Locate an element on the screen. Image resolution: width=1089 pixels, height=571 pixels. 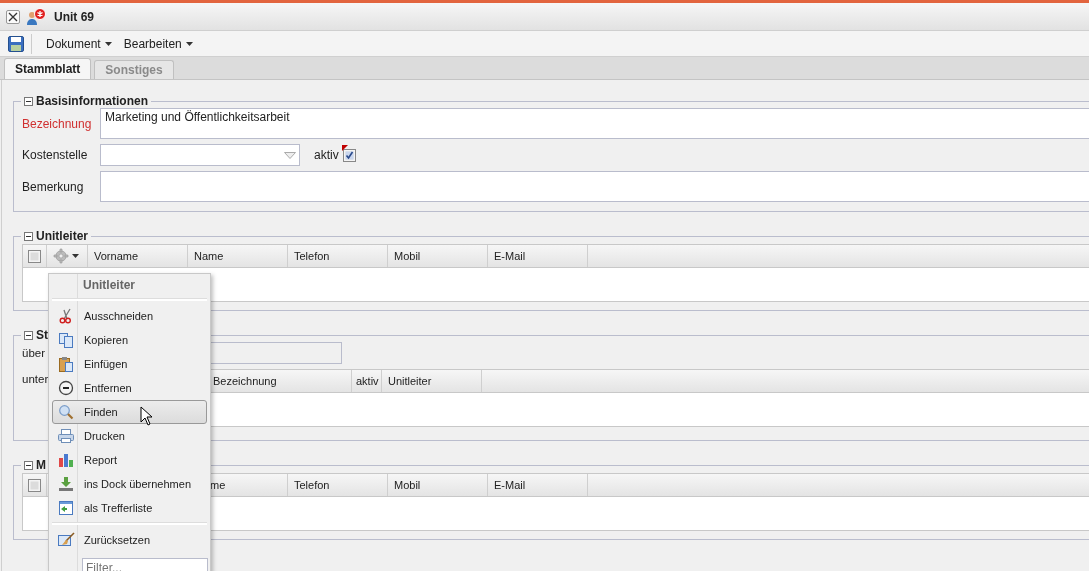
menu-item: Entfernen is located at coordinates (129, 388).